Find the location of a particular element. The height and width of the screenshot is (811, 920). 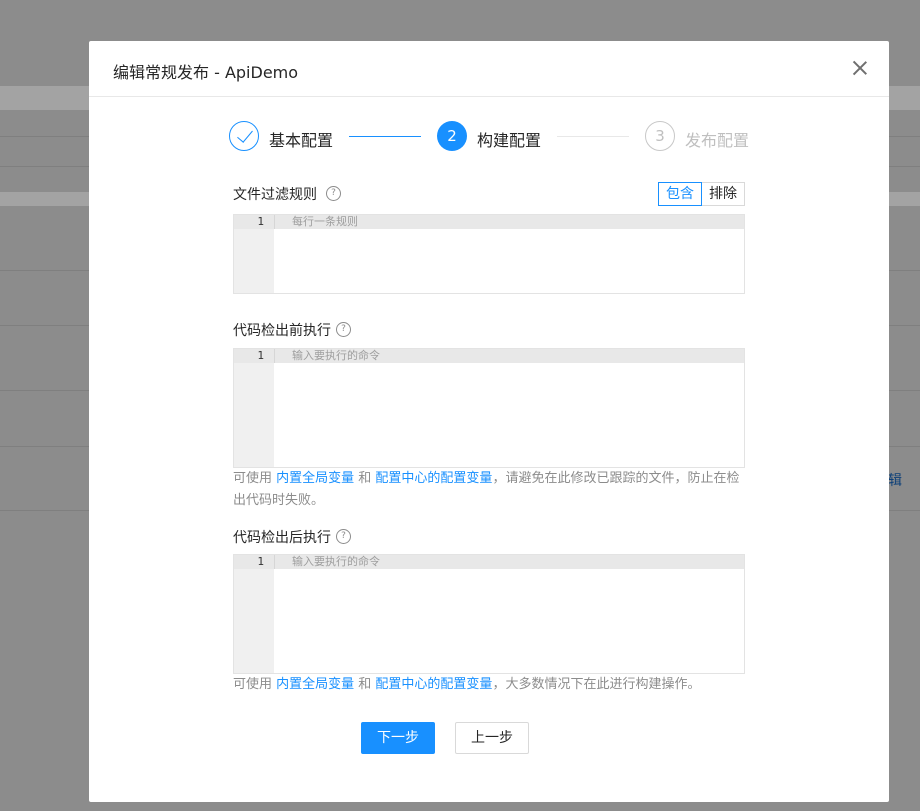

previous-step-button: 上一步 is located at coordinates (492, 738).